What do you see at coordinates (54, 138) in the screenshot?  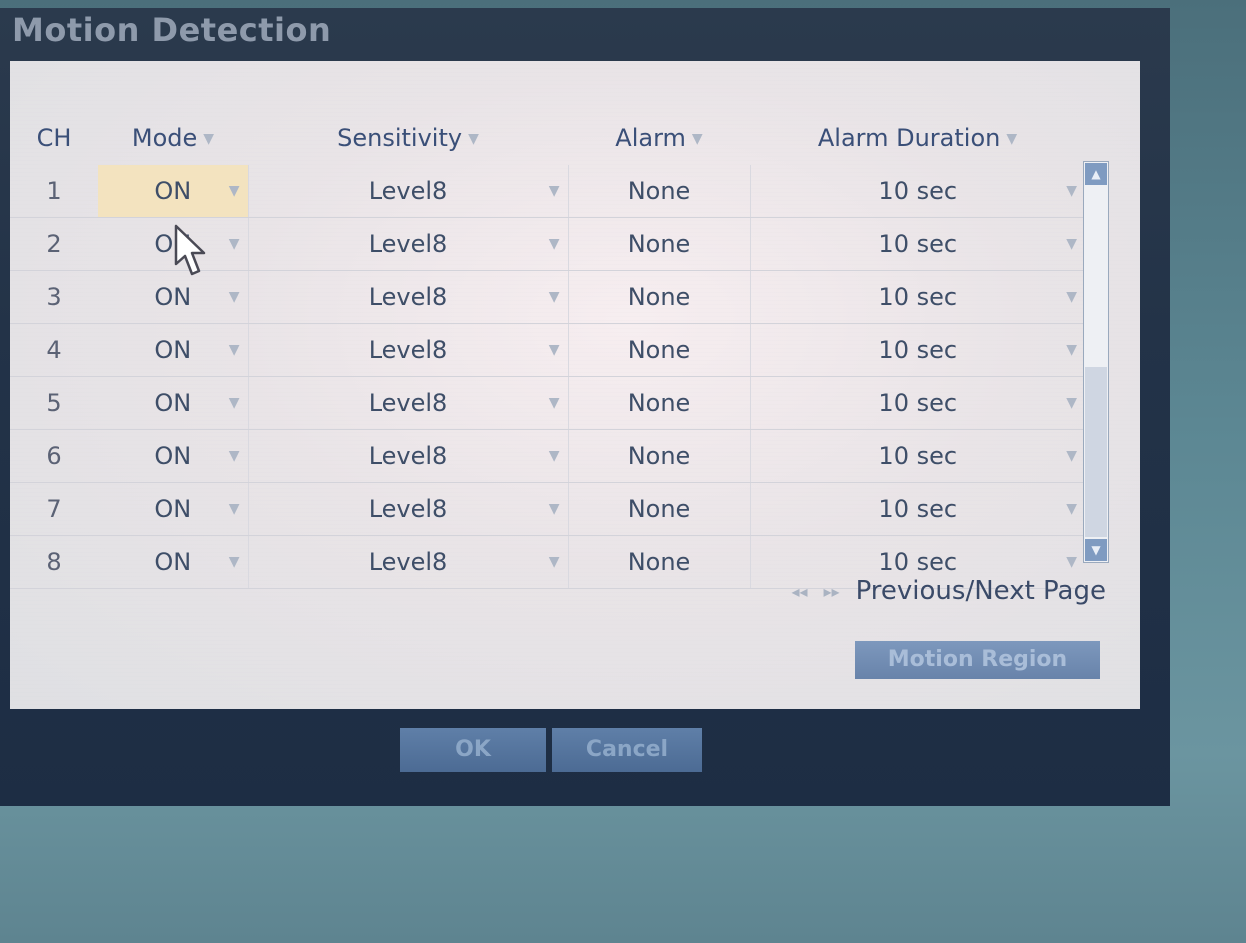 I see `header-ch: CH` at bounding box center [54, 138].